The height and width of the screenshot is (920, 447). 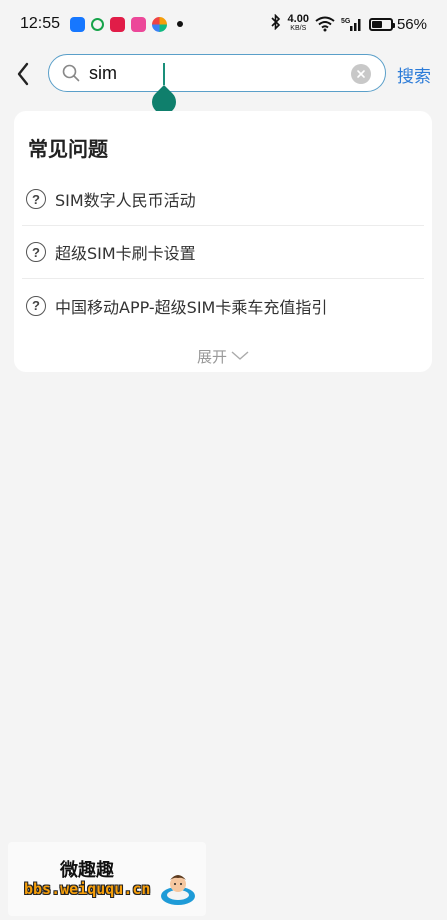 I want to click on network-speed-unit: KB/S, so click(x=298, y=28).